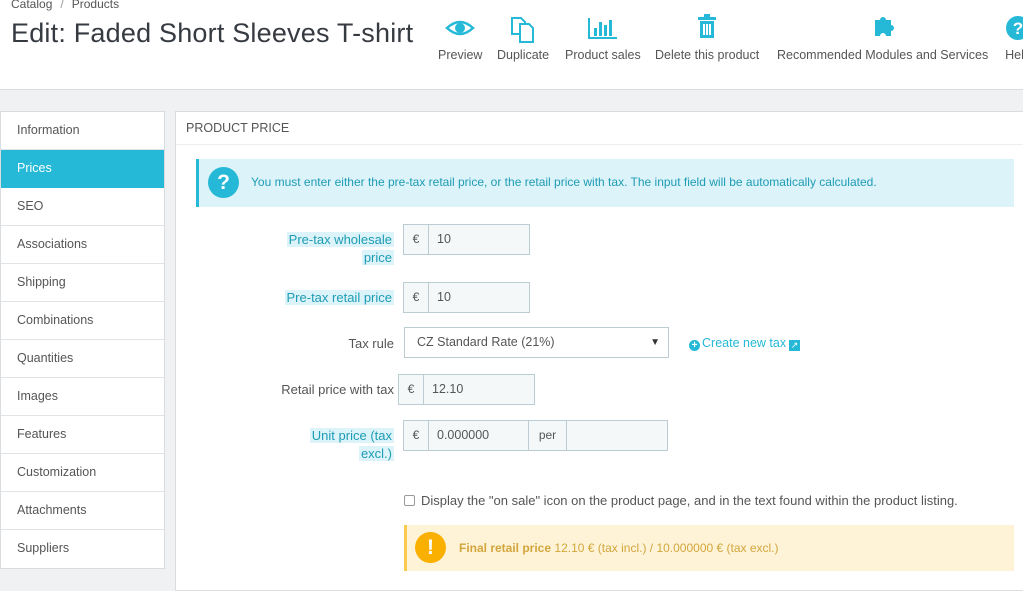  What do you see at coordinates (479, 239) in the screenshot?
I see `wholesale-price-input: 10` at bounding box center [479, 239].